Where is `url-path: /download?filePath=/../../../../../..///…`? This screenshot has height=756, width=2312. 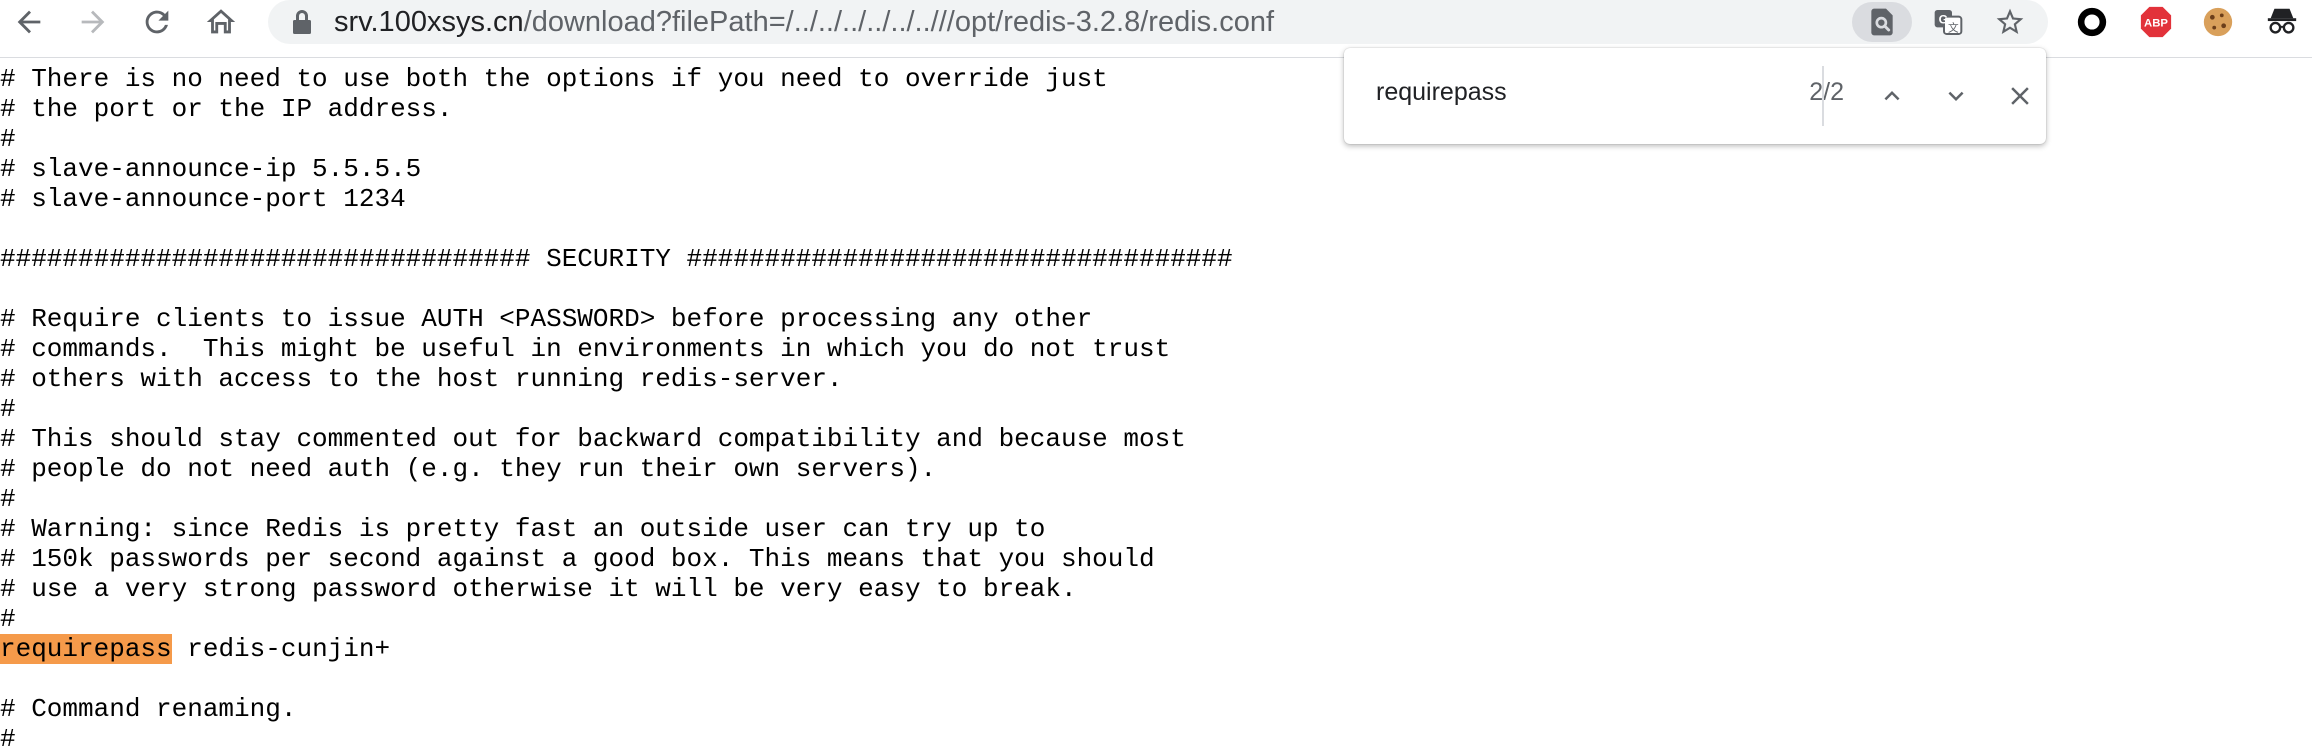 url-path: /download?filePath=/../../../../../..///… is located at coordinates (899, 22).